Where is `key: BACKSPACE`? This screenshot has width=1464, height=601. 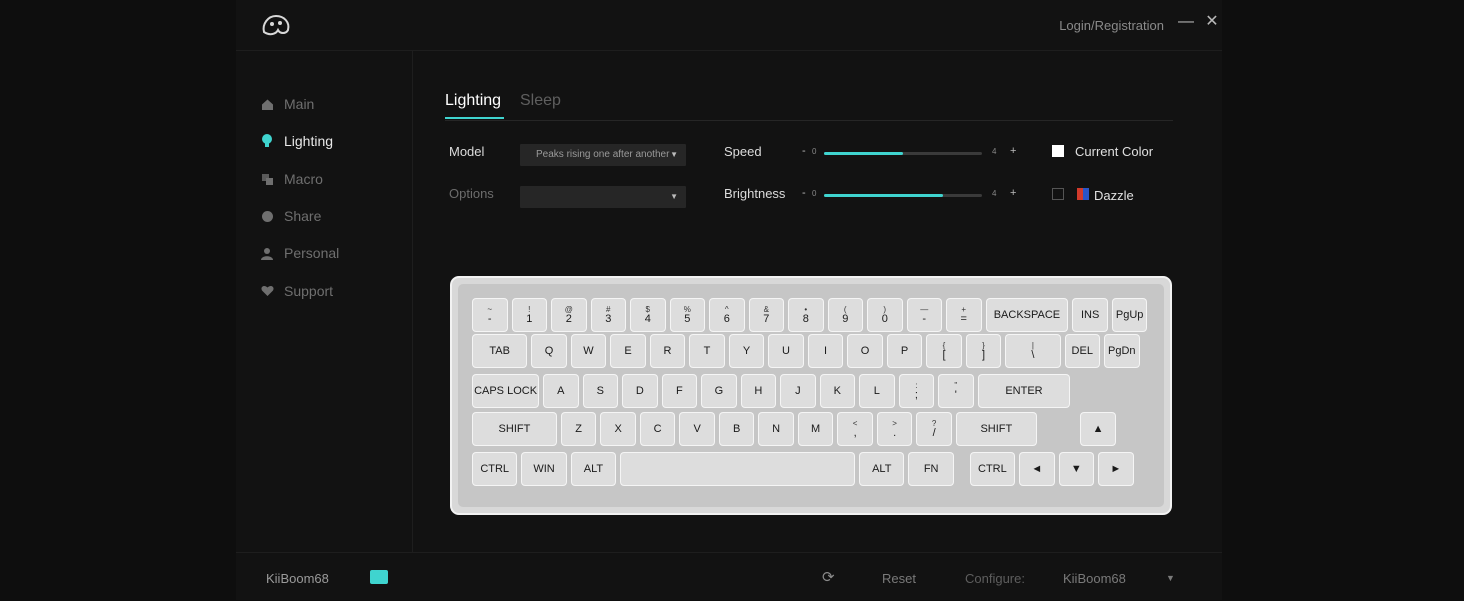
key: BACKSPACE is located at coordinates (1027, 315).